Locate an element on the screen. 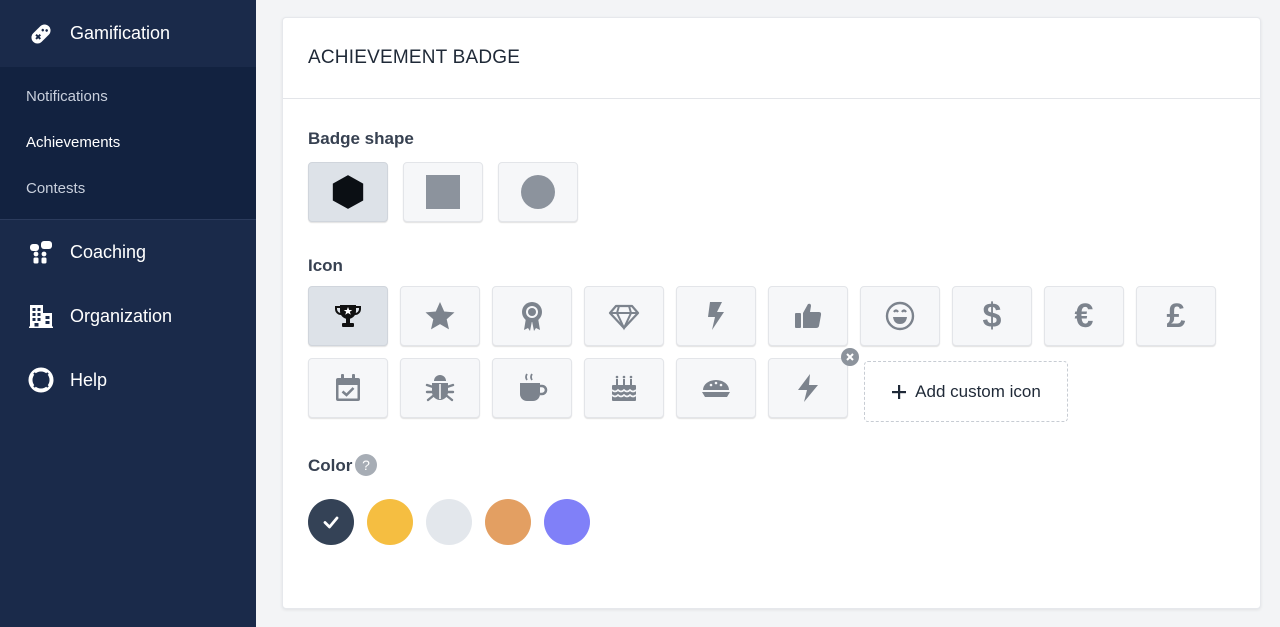 The width and height of the screenshot is (1280, 627). help-icon: ? is located at coordinates (366, 465).